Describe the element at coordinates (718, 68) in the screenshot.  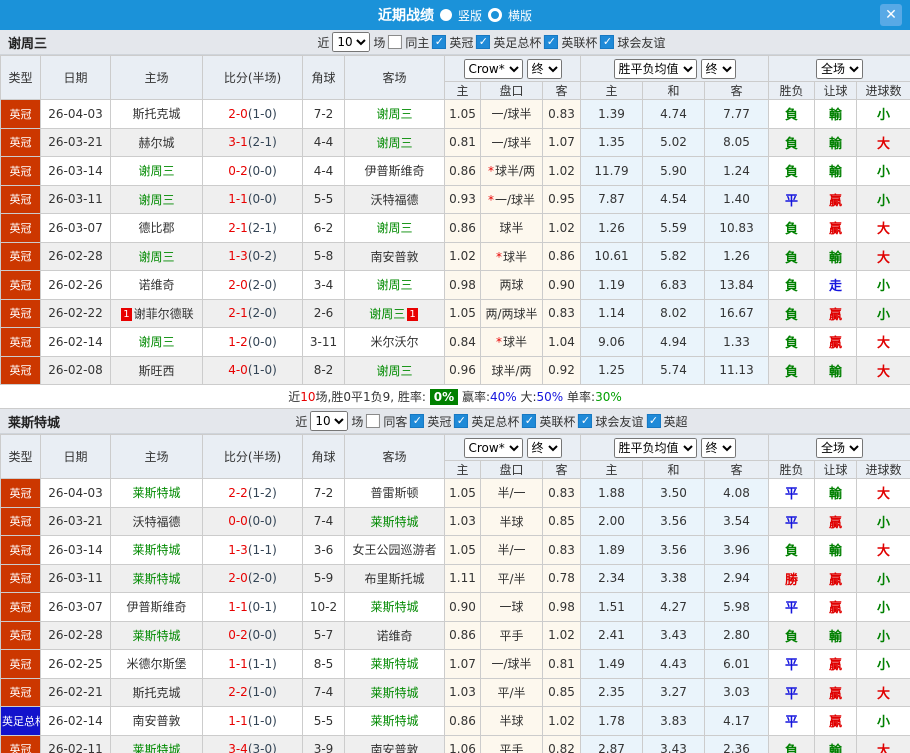
I see `avg-final-select-1: 终` at that location.